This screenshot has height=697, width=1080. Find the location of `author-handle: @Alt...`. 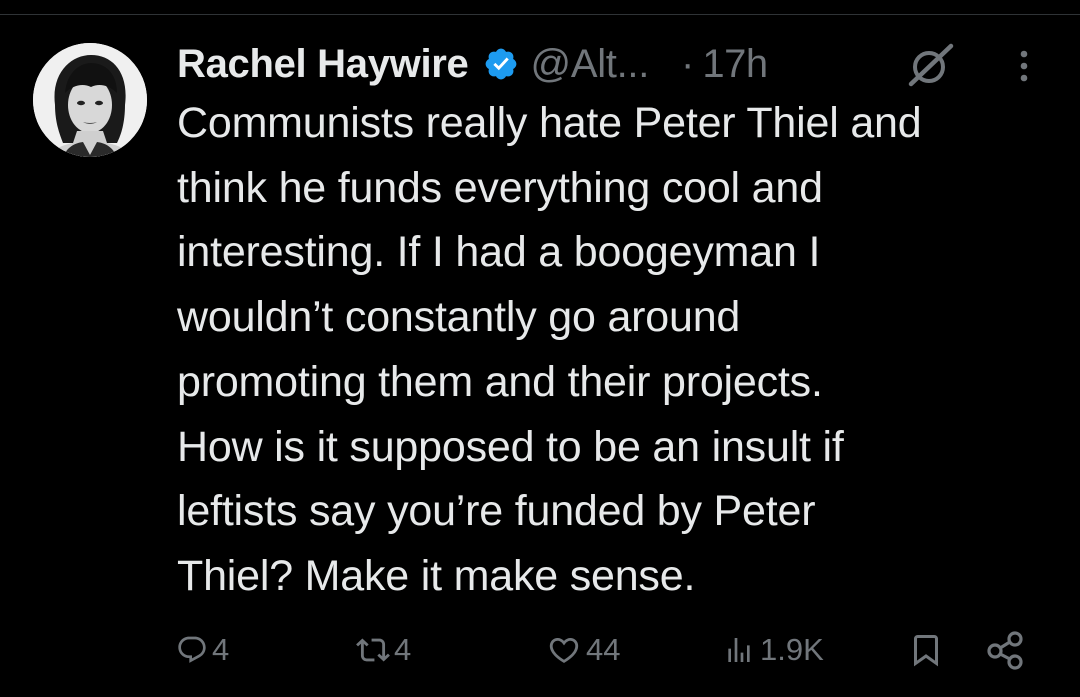

author-handle: @Alt... is located at coordinates (590, 64).